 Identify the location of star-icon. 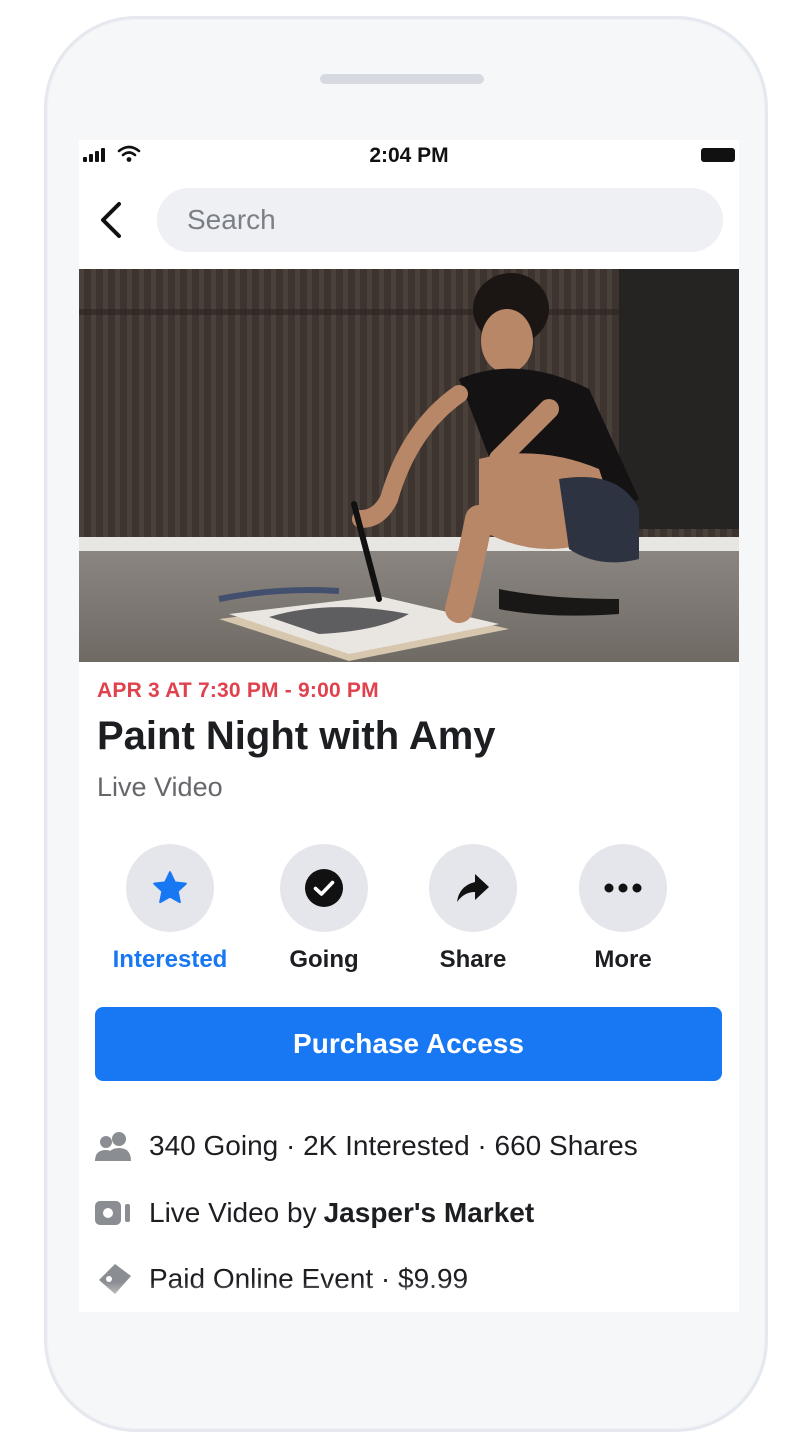
(170, 887).